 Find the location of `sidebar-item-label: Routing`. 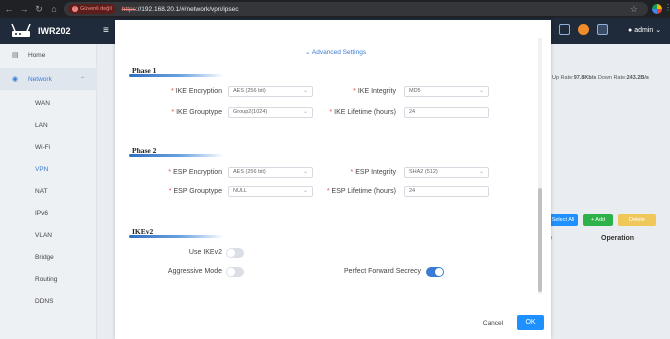

sidebar-item-label: Routing is located at coordinates (46, 279).